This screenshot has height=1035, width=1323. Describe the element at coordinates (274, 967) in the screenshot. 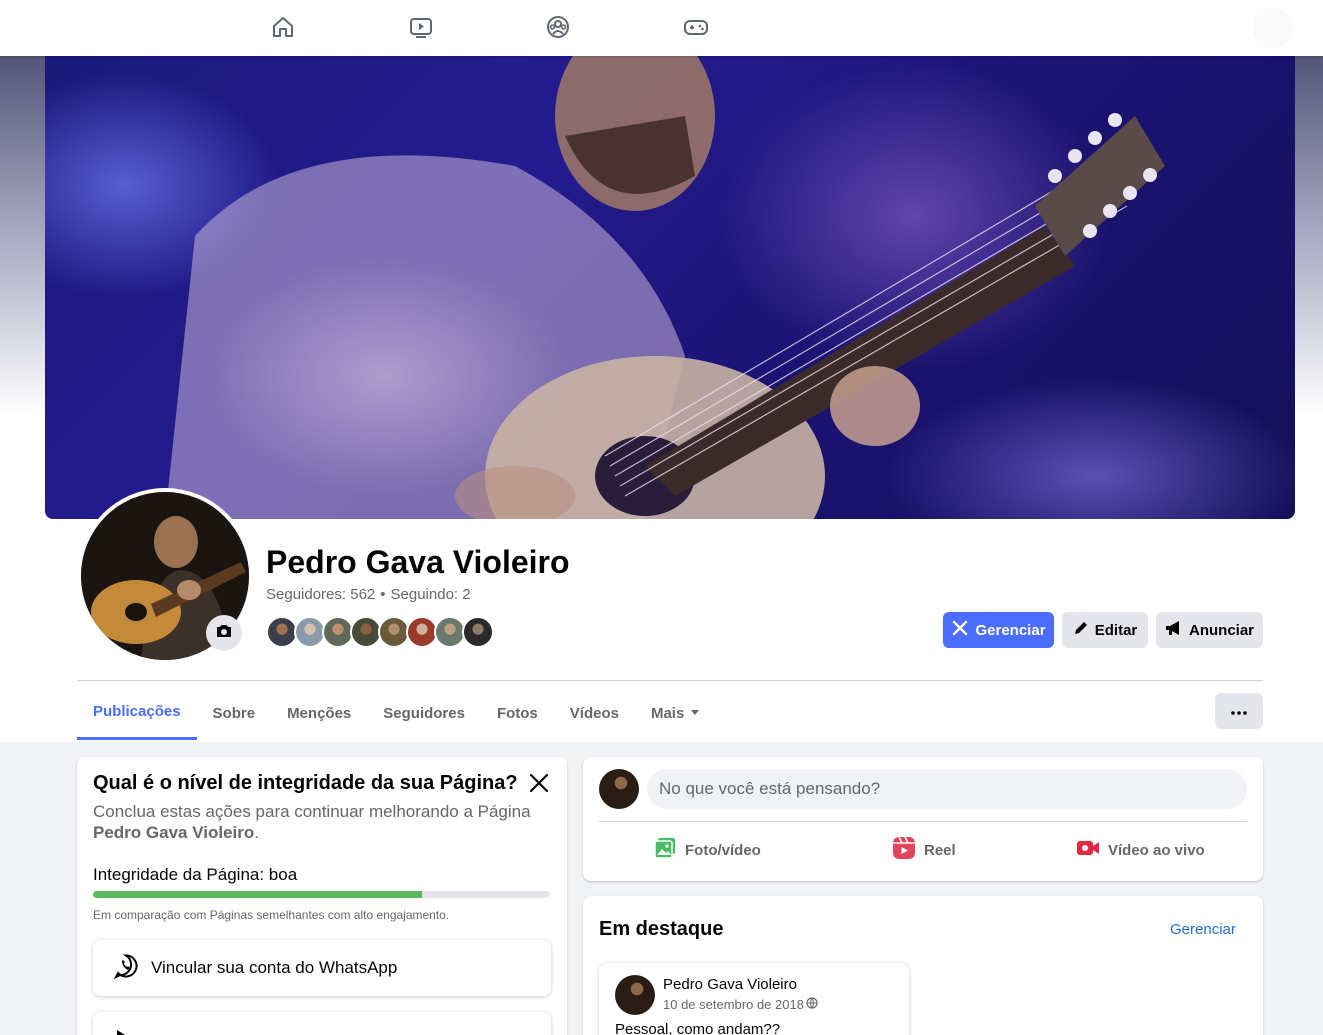

I see `link-whatsapp-label: Vincular sua conta do WhatsApp` at that location.